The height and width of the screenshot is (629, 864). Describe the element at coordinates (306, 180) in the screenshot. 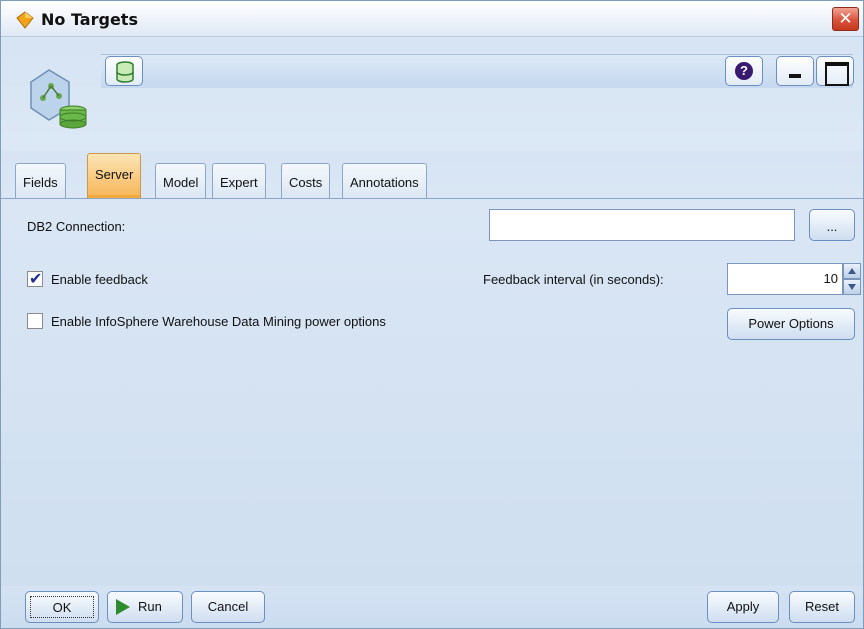

I see `tab-costs: Costs` at that location.